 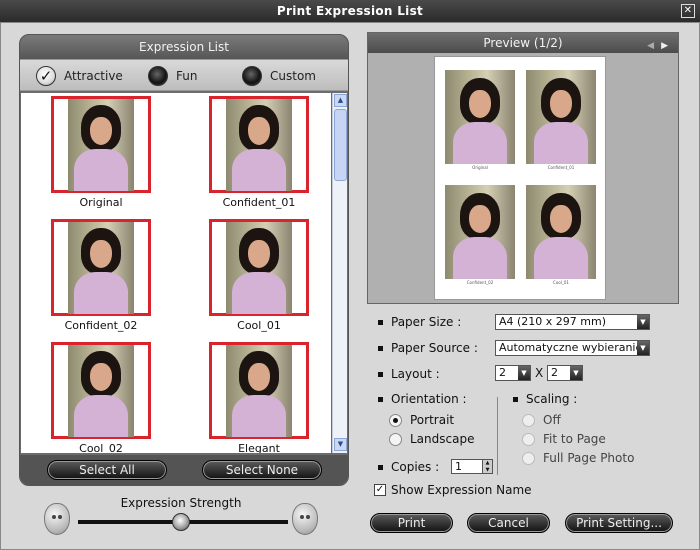 I want to click on decrement-icon: ▼, so click(x=487, y=470).